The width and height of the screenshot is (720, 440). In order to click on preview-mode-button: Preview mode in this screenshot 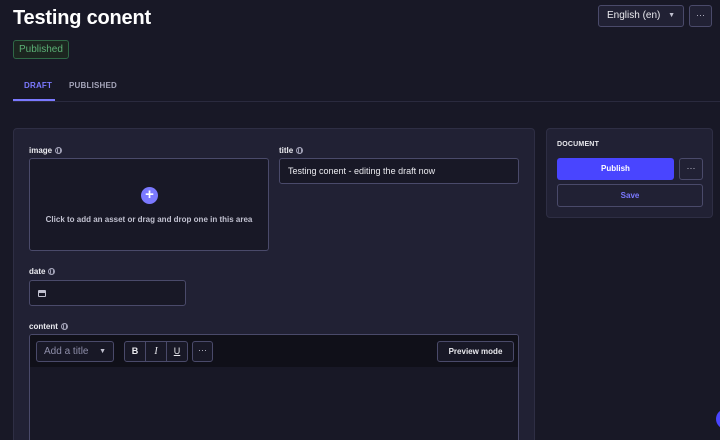, I will do `click(475, 351)`.